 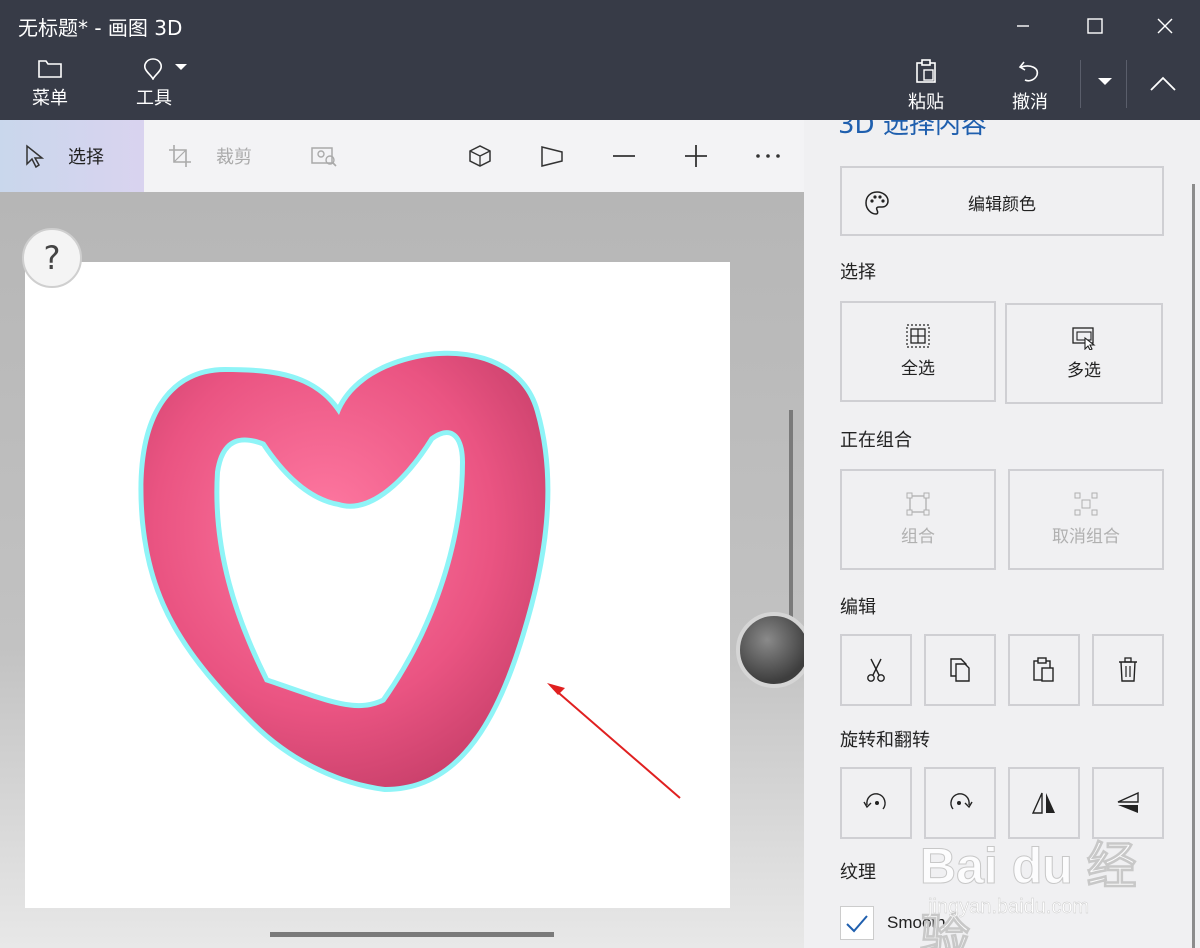 I want to click on annotation-arrow-head, so click(x=556, y=689).